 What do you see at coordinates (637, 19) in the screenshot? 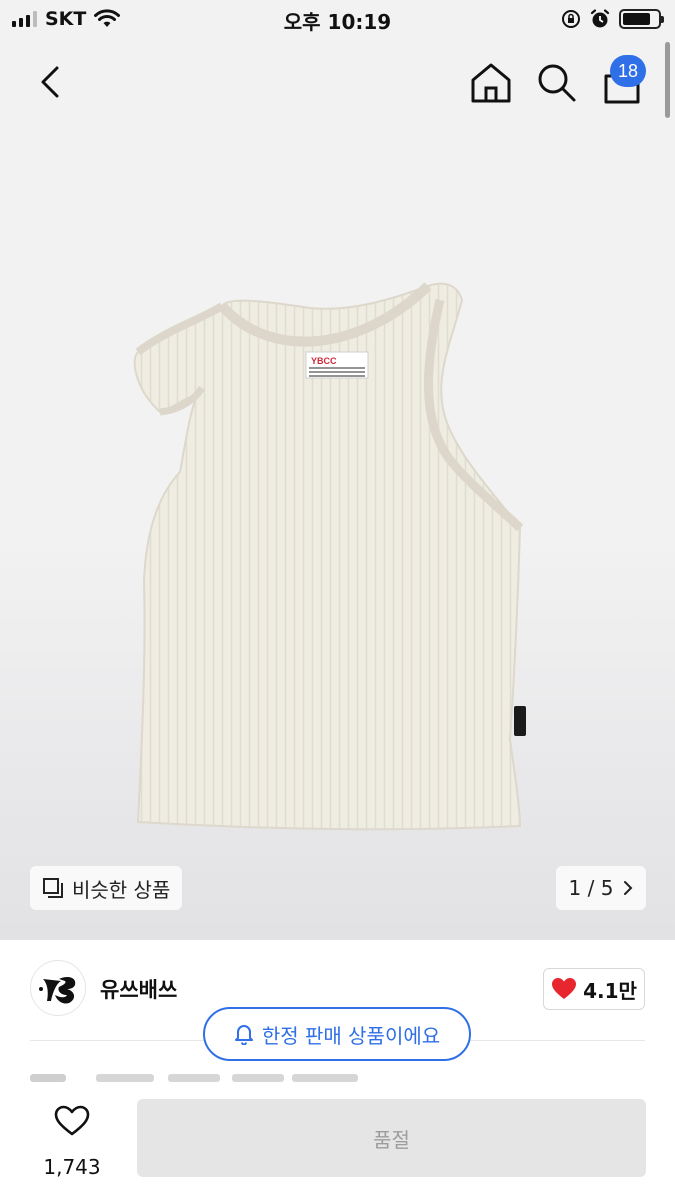
I see `battery-level` at bounding box center [637, 19].